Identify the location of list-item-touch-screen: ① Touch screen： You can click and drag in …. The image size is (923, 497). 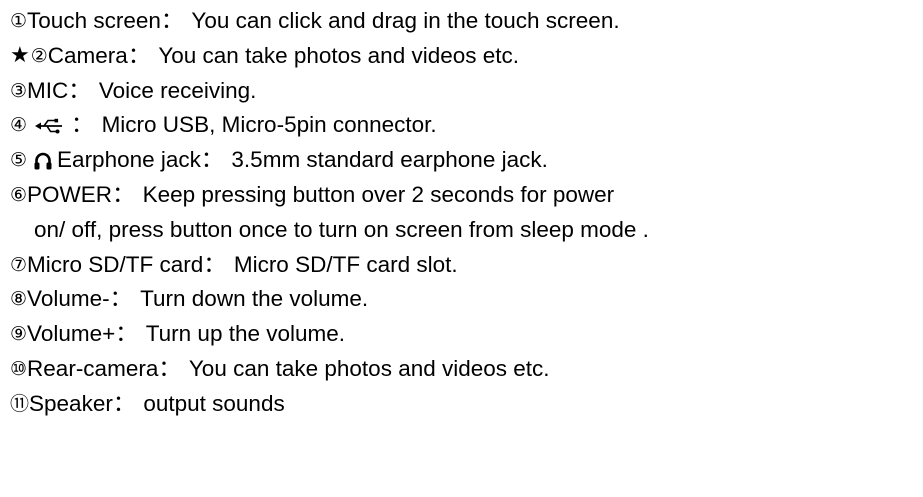
(462, 21).